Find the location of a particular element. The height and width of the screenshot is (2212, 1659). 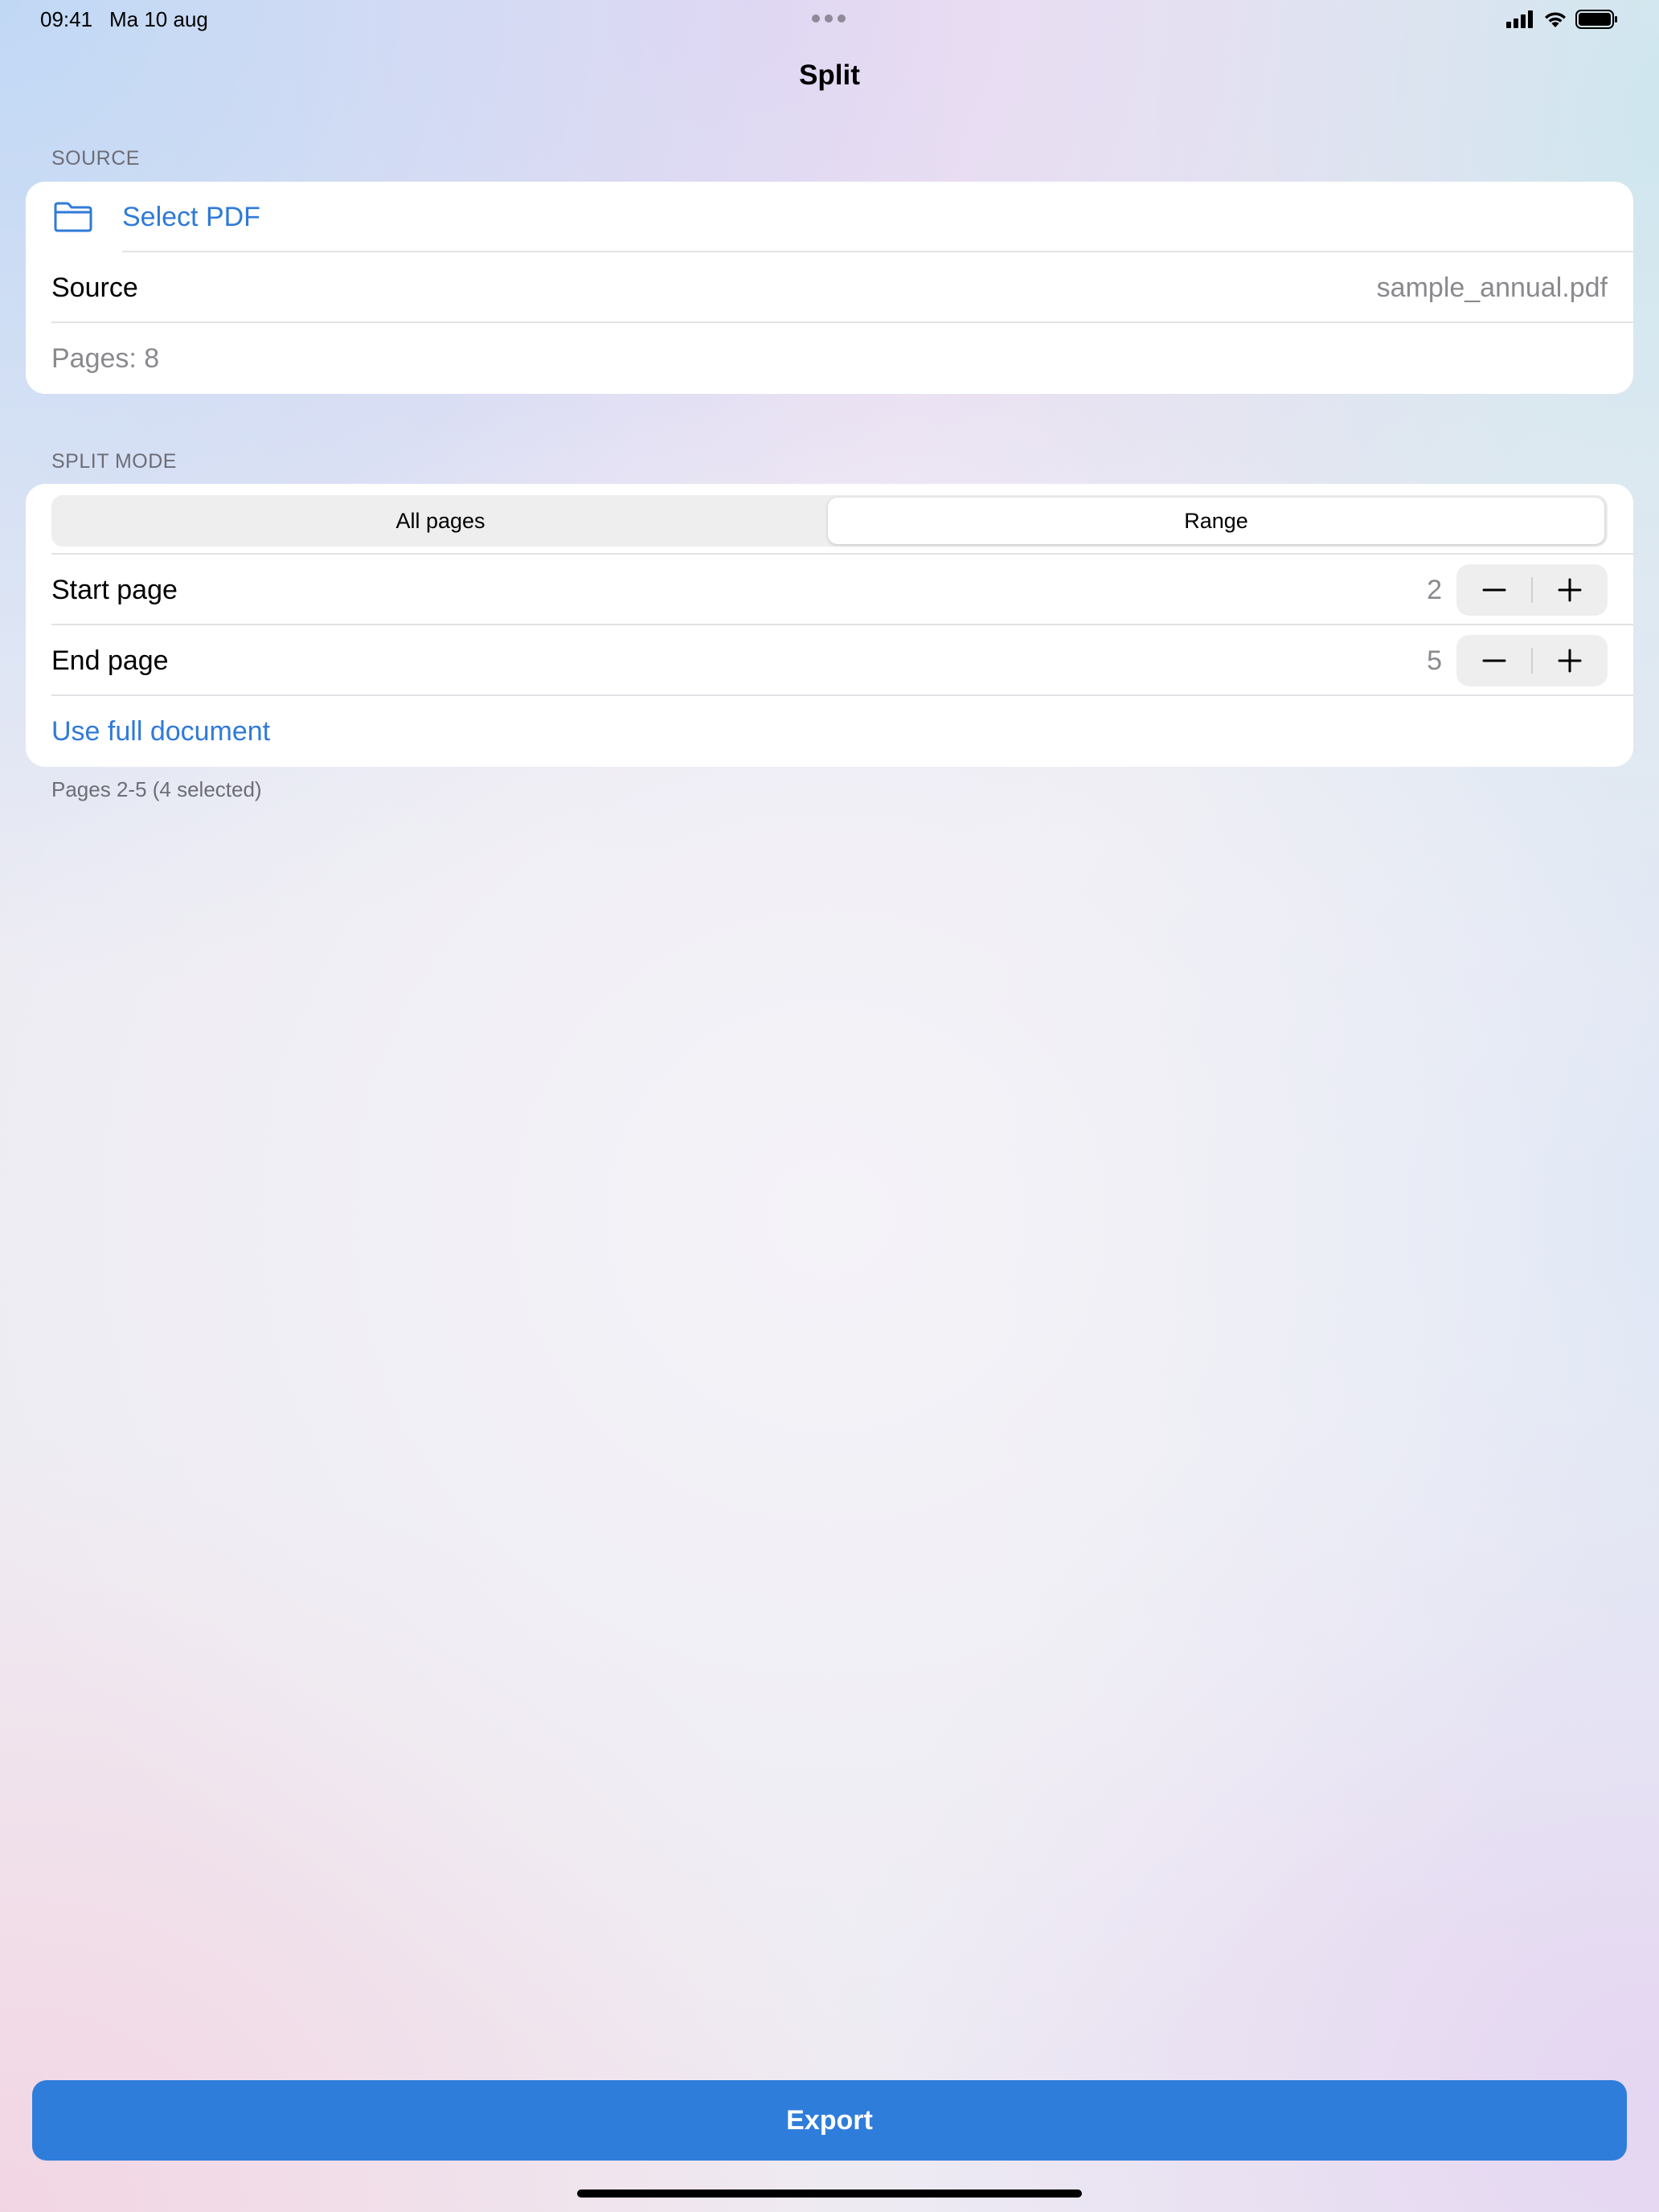

split-mode-card: All pages Range Start page 2 End page 5 is located at coordinates (829, 625).